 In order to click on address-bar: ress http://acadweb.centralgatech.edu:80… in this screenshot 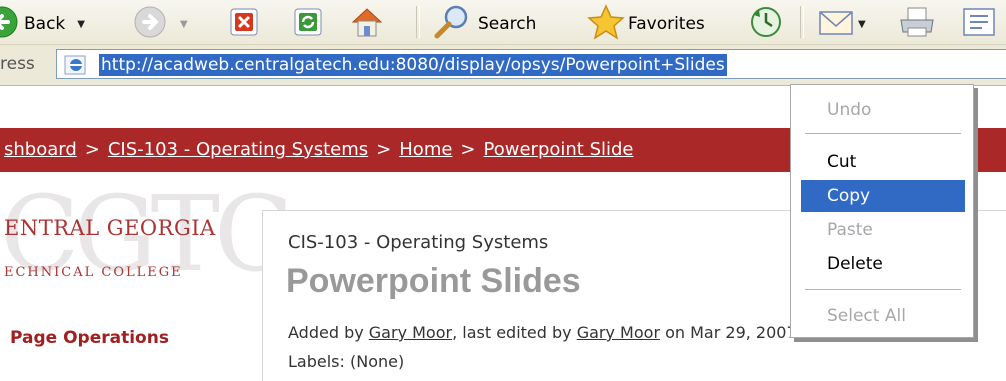, I will do `click(503, 65)`.